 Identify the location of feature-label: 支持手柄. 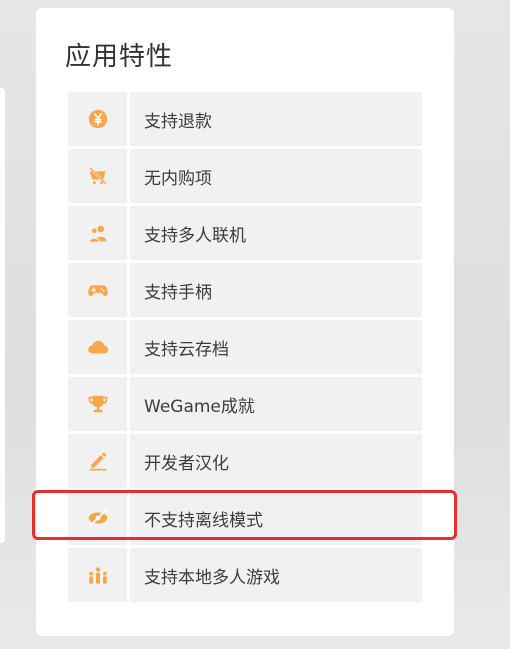
(276, 290).